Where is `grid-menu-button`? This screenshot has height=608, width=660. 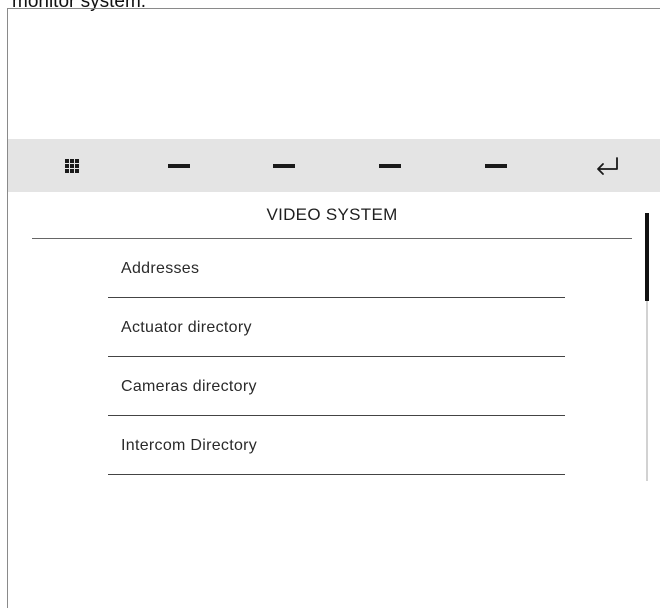
grid-menu-button is located at coordinates (72, 165).